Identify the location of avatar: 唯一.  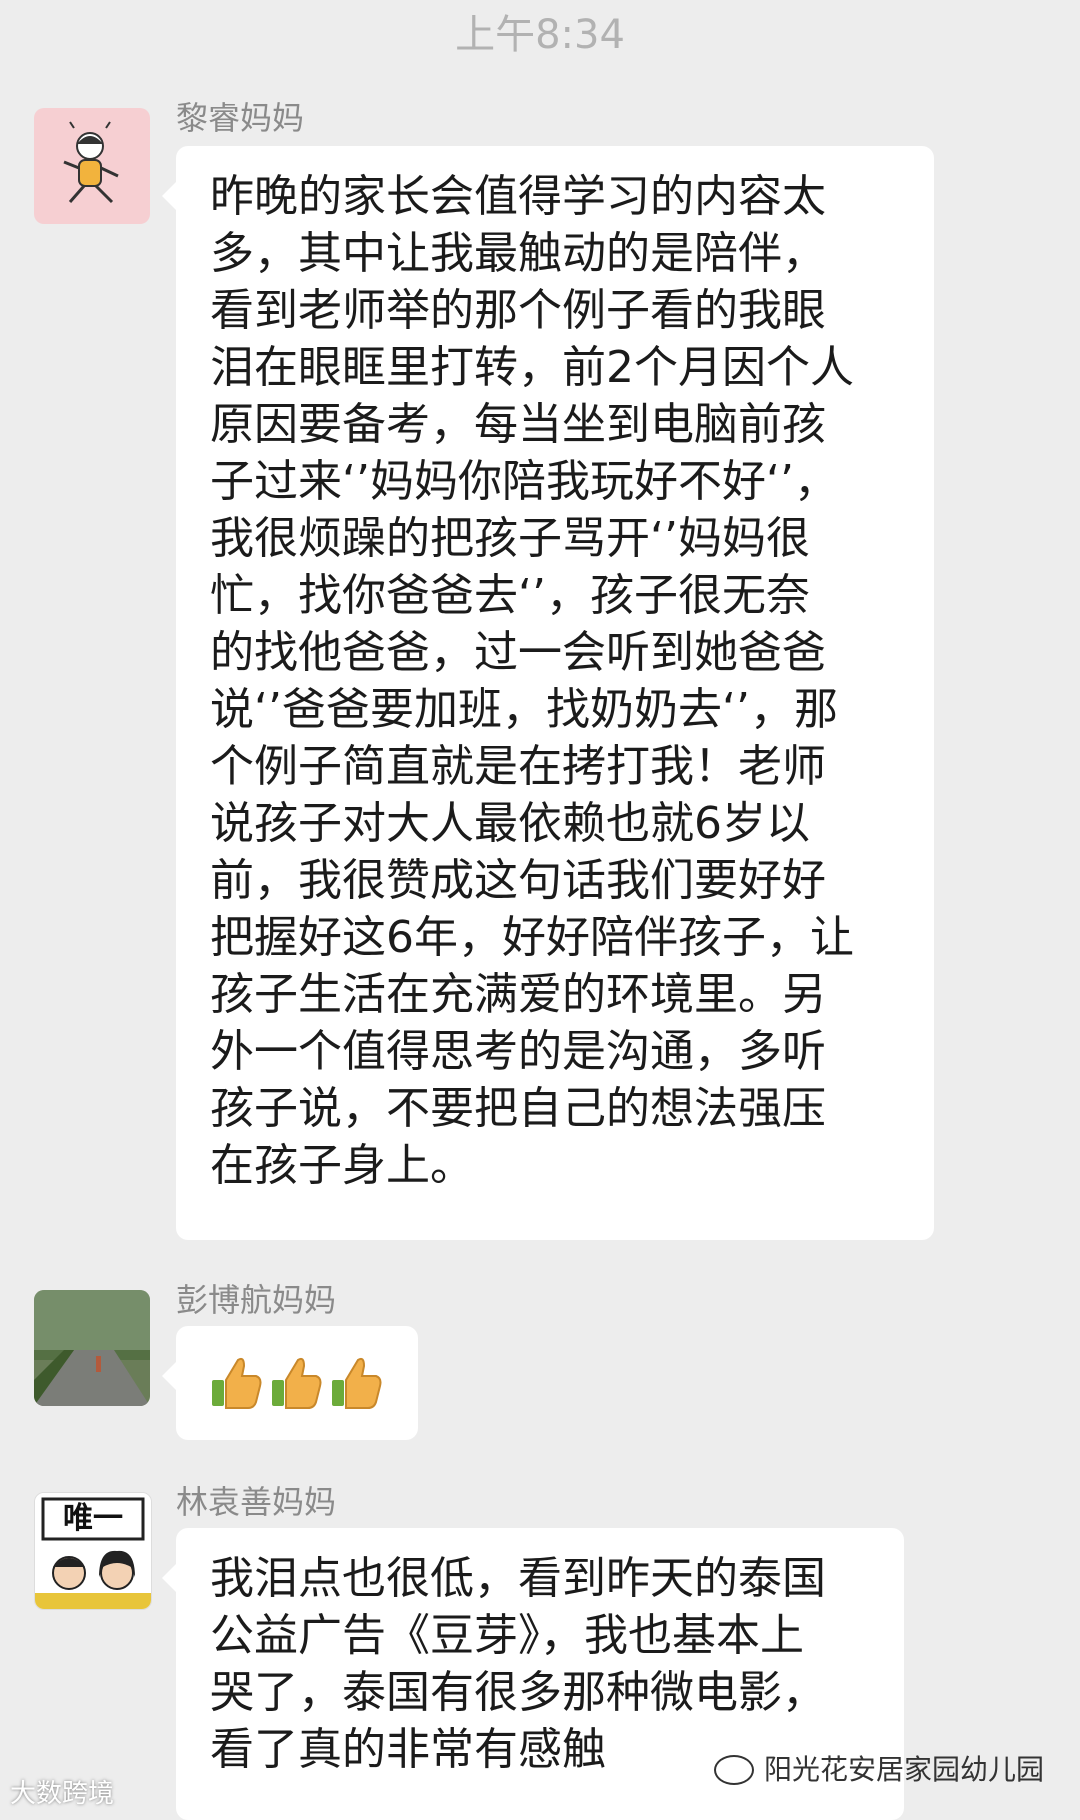
(93, 1551).